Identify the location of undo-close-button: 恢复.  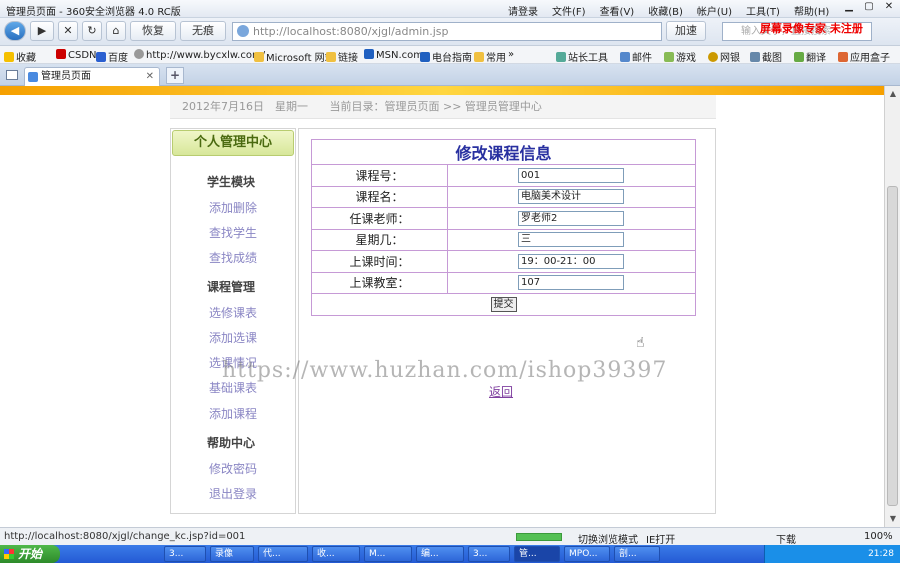
(153, 31).